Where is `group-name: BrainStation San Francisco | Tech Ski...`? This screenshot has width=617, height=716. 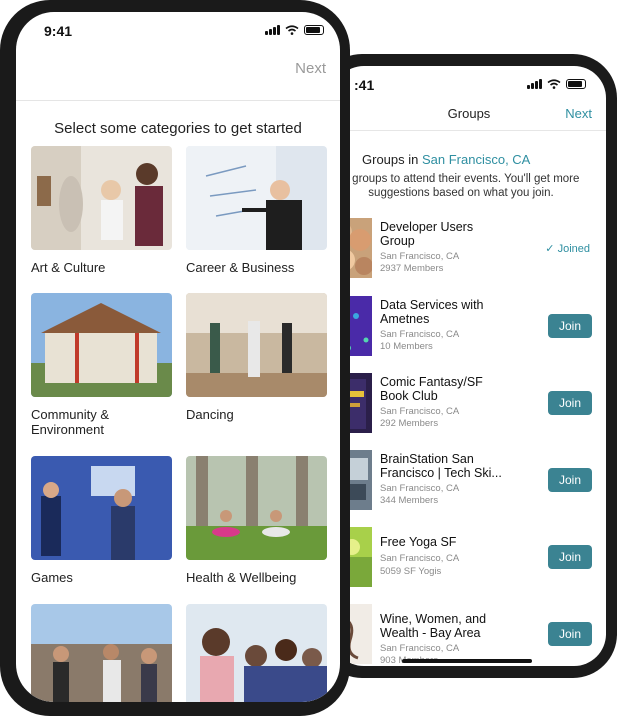 group-name: BrainStation San Francisco | Tech Ski... is located at coordinates (441, 466).